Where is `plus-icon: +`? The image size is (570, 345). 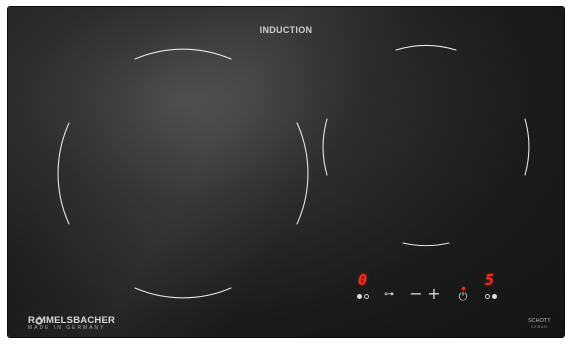
plus-icon: + is located at coordinates (434, 293).